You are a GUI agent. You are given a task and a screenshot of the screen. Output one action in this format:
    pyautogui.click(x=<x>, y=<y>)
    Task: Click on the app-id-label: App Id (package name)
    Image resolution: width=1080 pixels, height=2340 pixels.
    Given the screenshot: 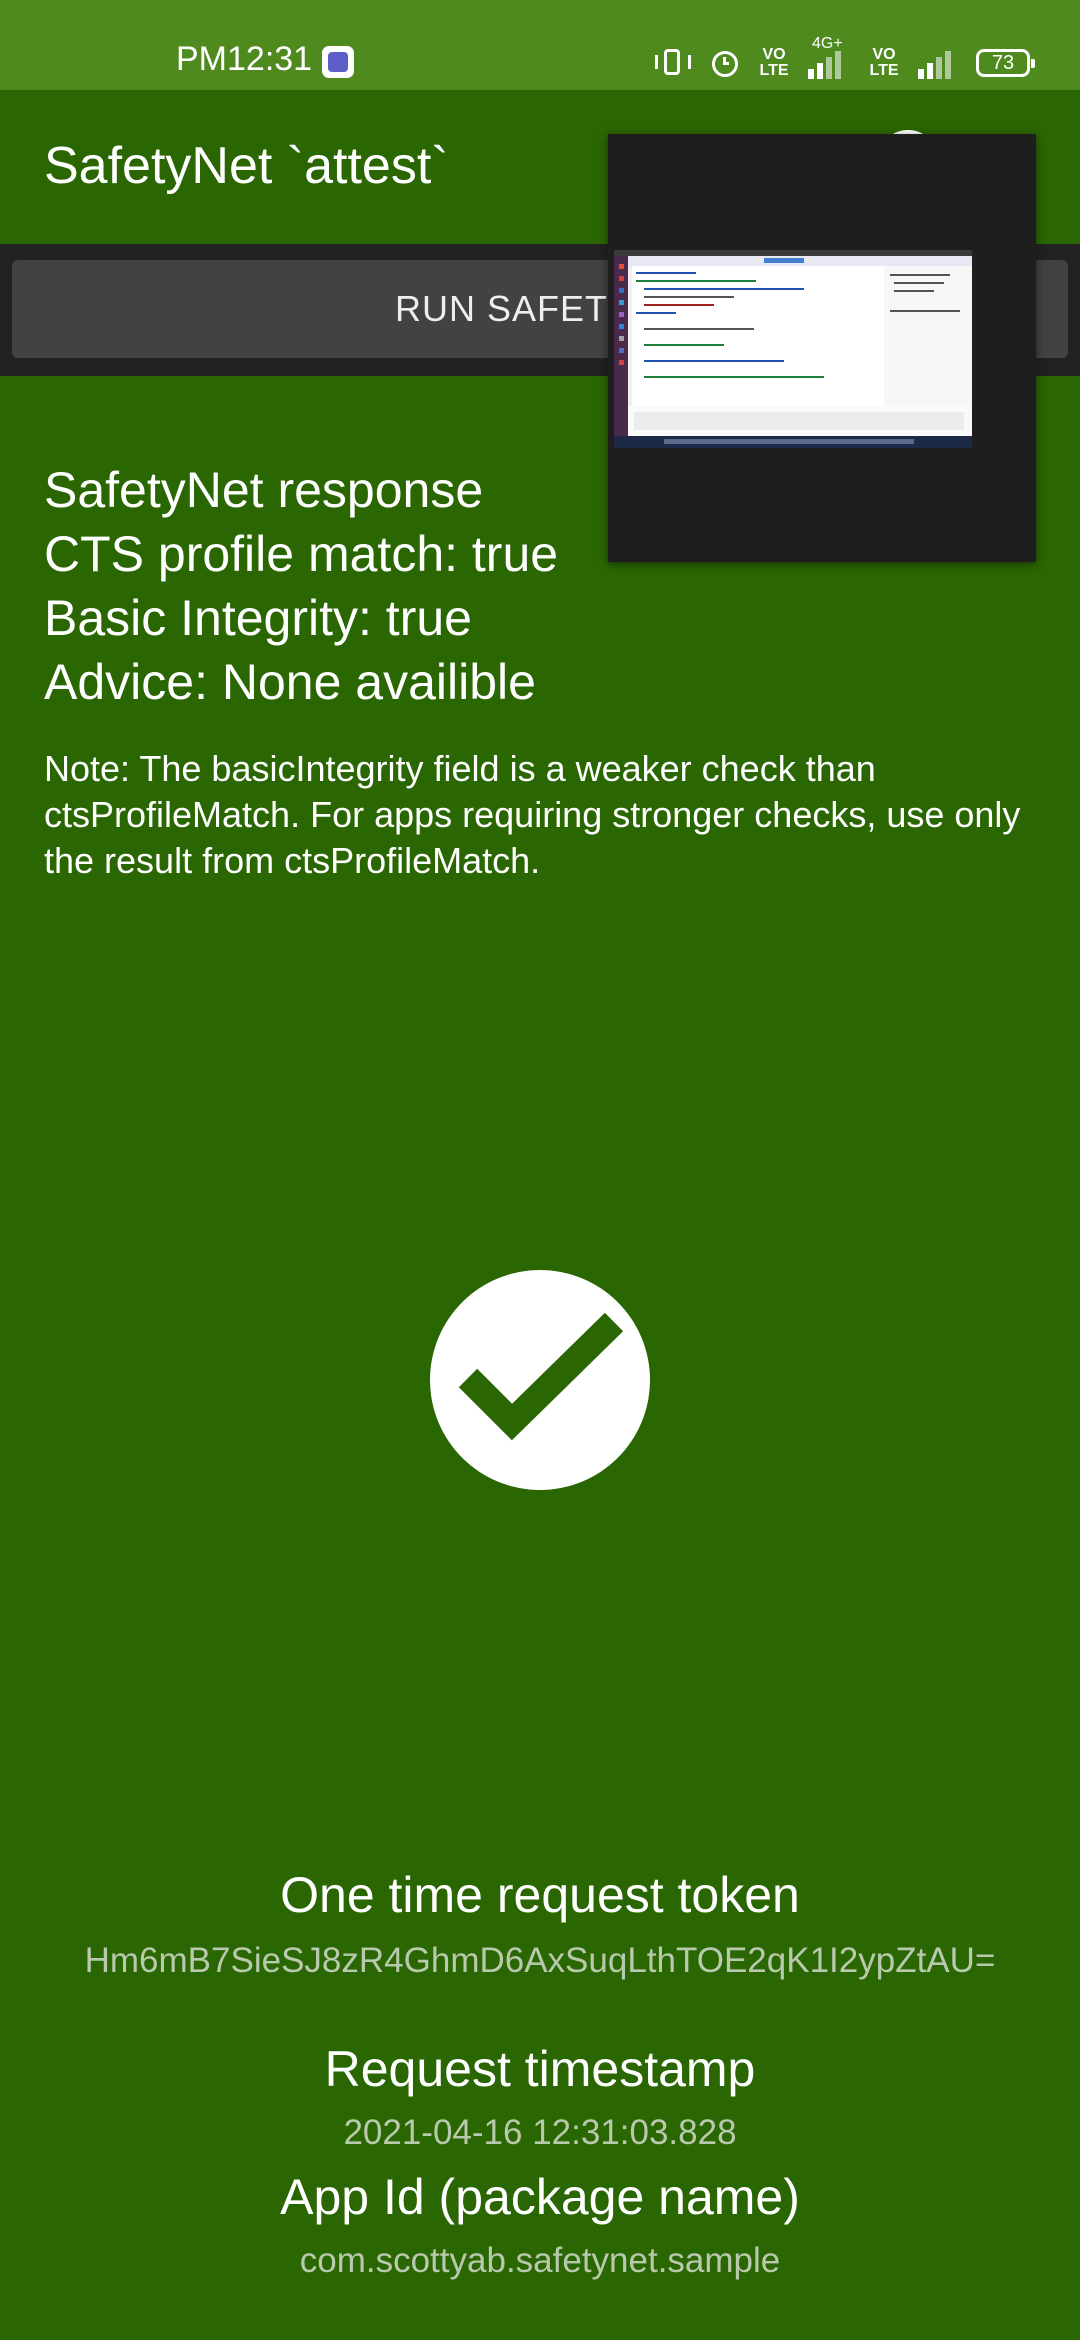 What is the action you would take?
    pyautogui.click(x=540, y=2197)
    